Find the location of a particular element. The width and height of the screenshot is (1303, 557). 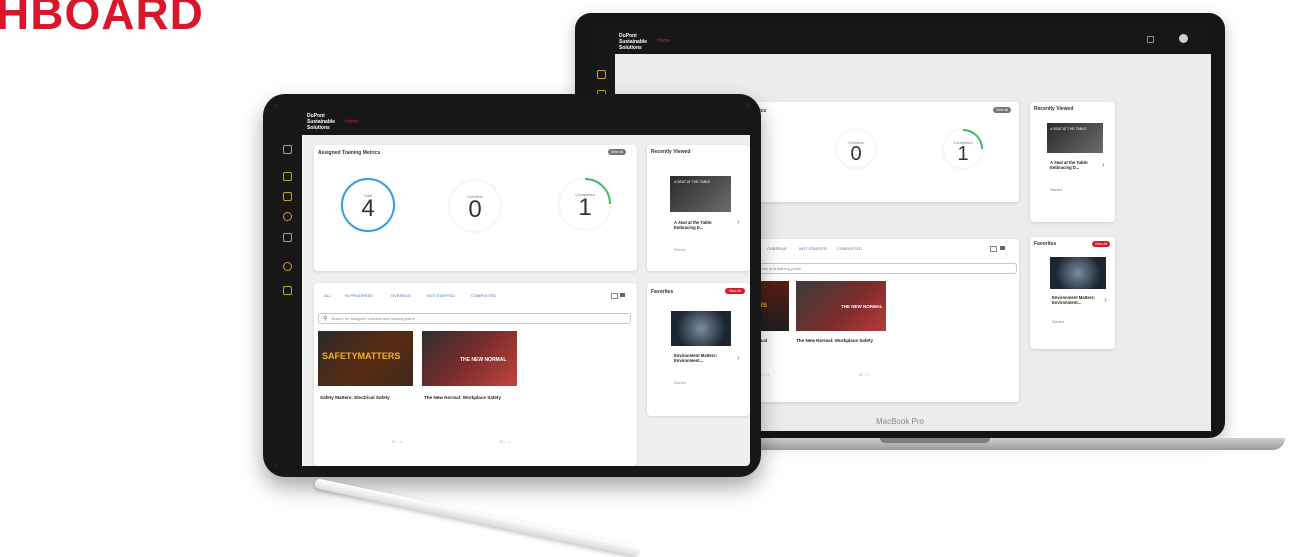

search-icon: ⚲ is located at coordinates (325, 319).